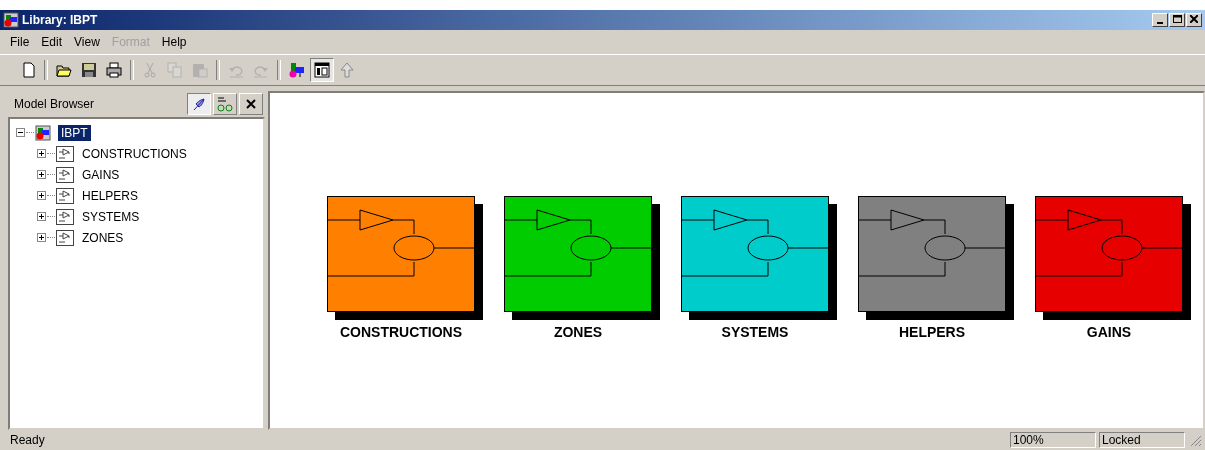 The height and width of the screenshot is (450, 1205). What do you see at coordinates (134, 153) in the screenshot?
I see `tree-item: CONSTRUCTIONS` at bounding box center [134, 153].